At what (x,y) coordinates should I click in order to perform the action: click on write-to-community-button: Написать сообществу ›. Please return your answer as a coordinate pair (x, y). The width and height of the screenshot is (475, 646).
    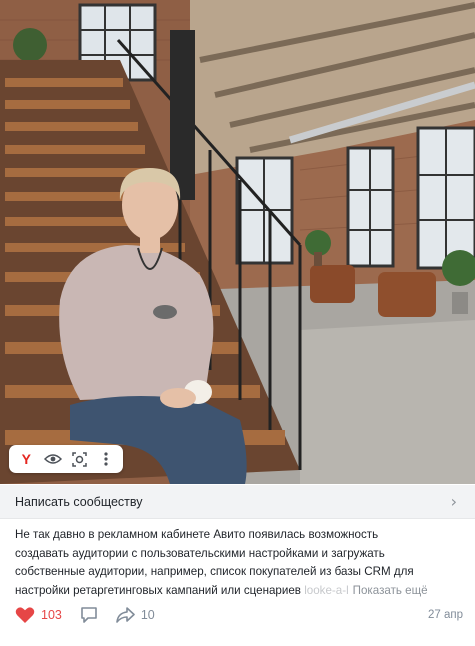
    Looking at the image, I should click on (237, 502).